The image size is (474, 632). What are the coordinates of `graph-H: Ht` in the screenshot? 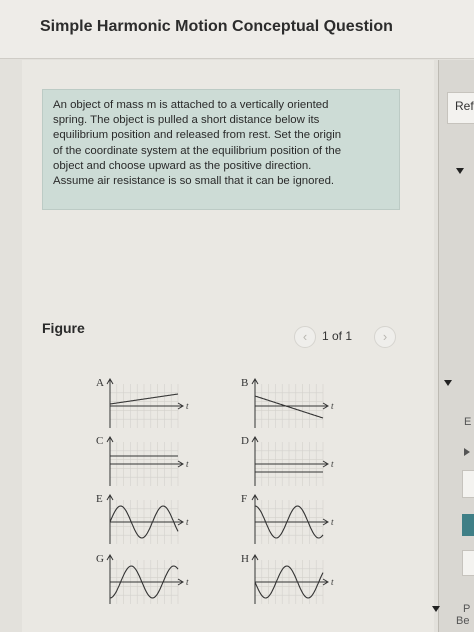 It's located at (287, 578).